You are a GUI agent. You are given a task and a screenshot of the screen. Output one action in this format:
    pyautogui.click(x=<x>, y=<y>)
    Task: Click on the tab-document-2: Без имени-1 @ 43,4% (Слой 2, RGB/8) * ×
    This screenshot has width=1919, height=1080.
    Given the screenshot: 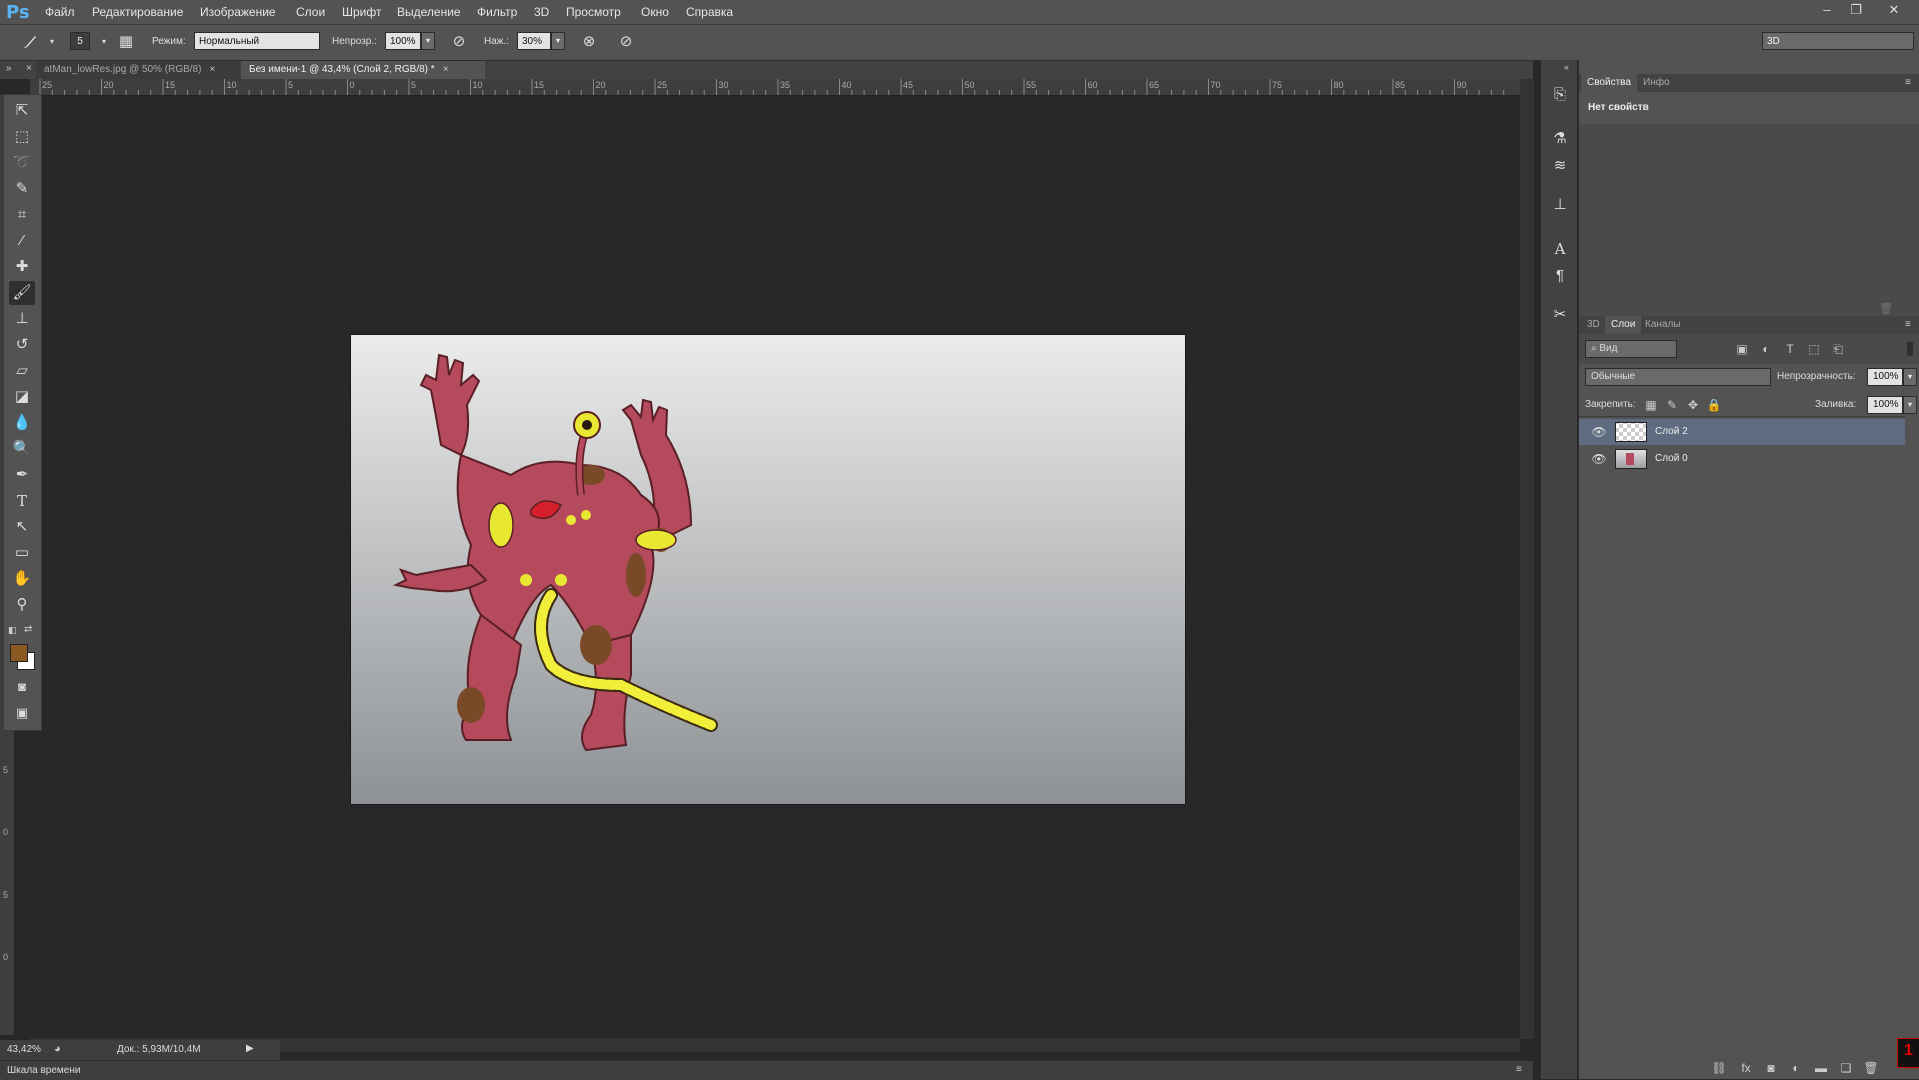 What is the action you would take?
    pyautogui.click(x=363, y=70)
    